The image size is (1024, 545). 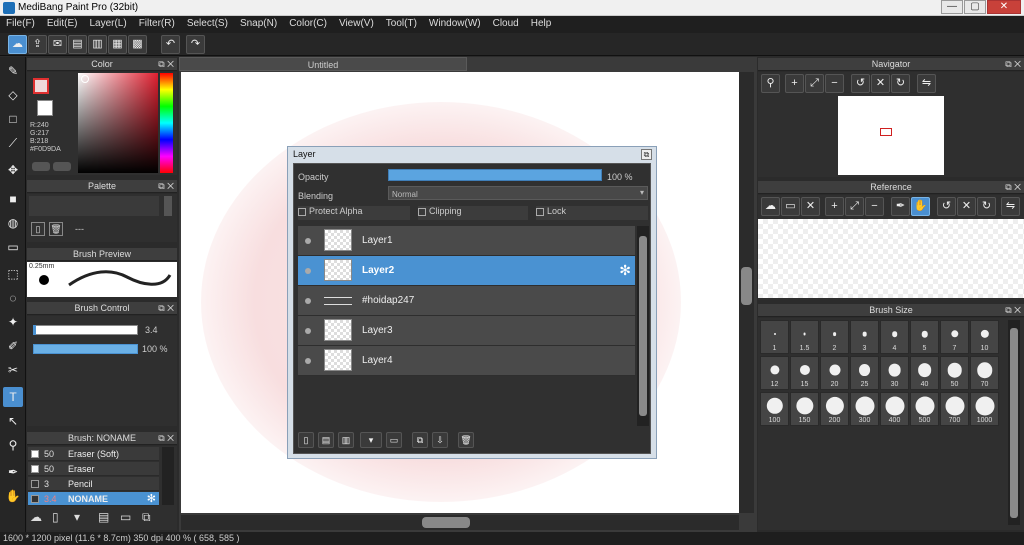 I want to click on color-saturation-square, so click(x=118, y=123).